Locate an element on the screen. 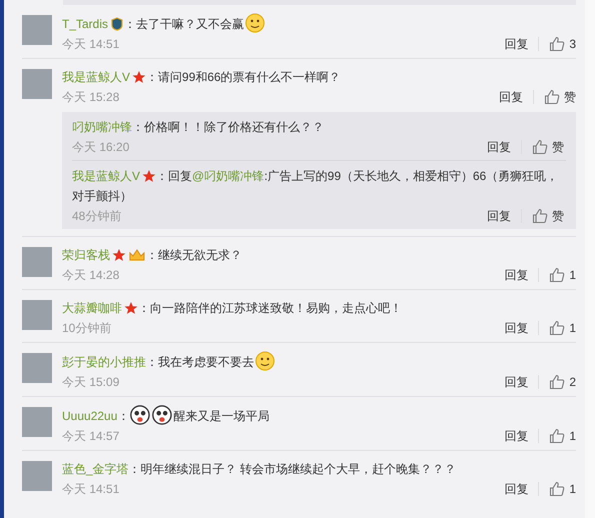  timestamp: 今天 16:20 is located at coordinates (101, 147).